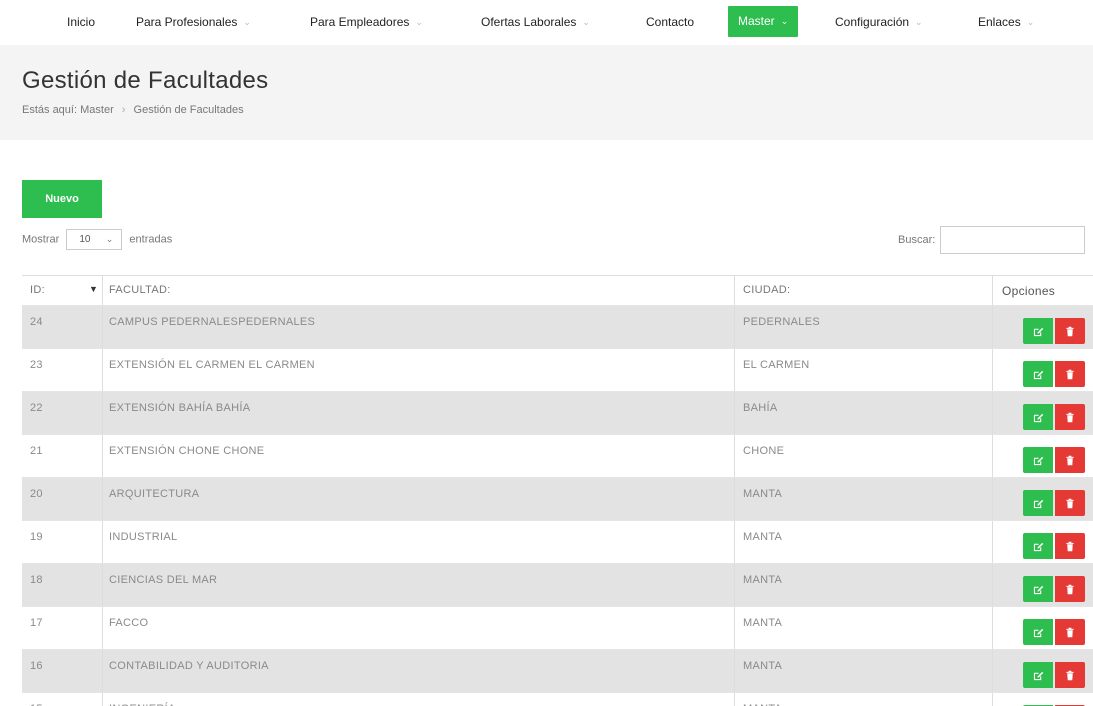 The height and width of the screenshot is (706, 1093). Describe the element at coordinates (419, 370) in the screenshot. I see `cell-facultad: EXTENSIÓN EL CARMEN EL CARMEN` at that location.